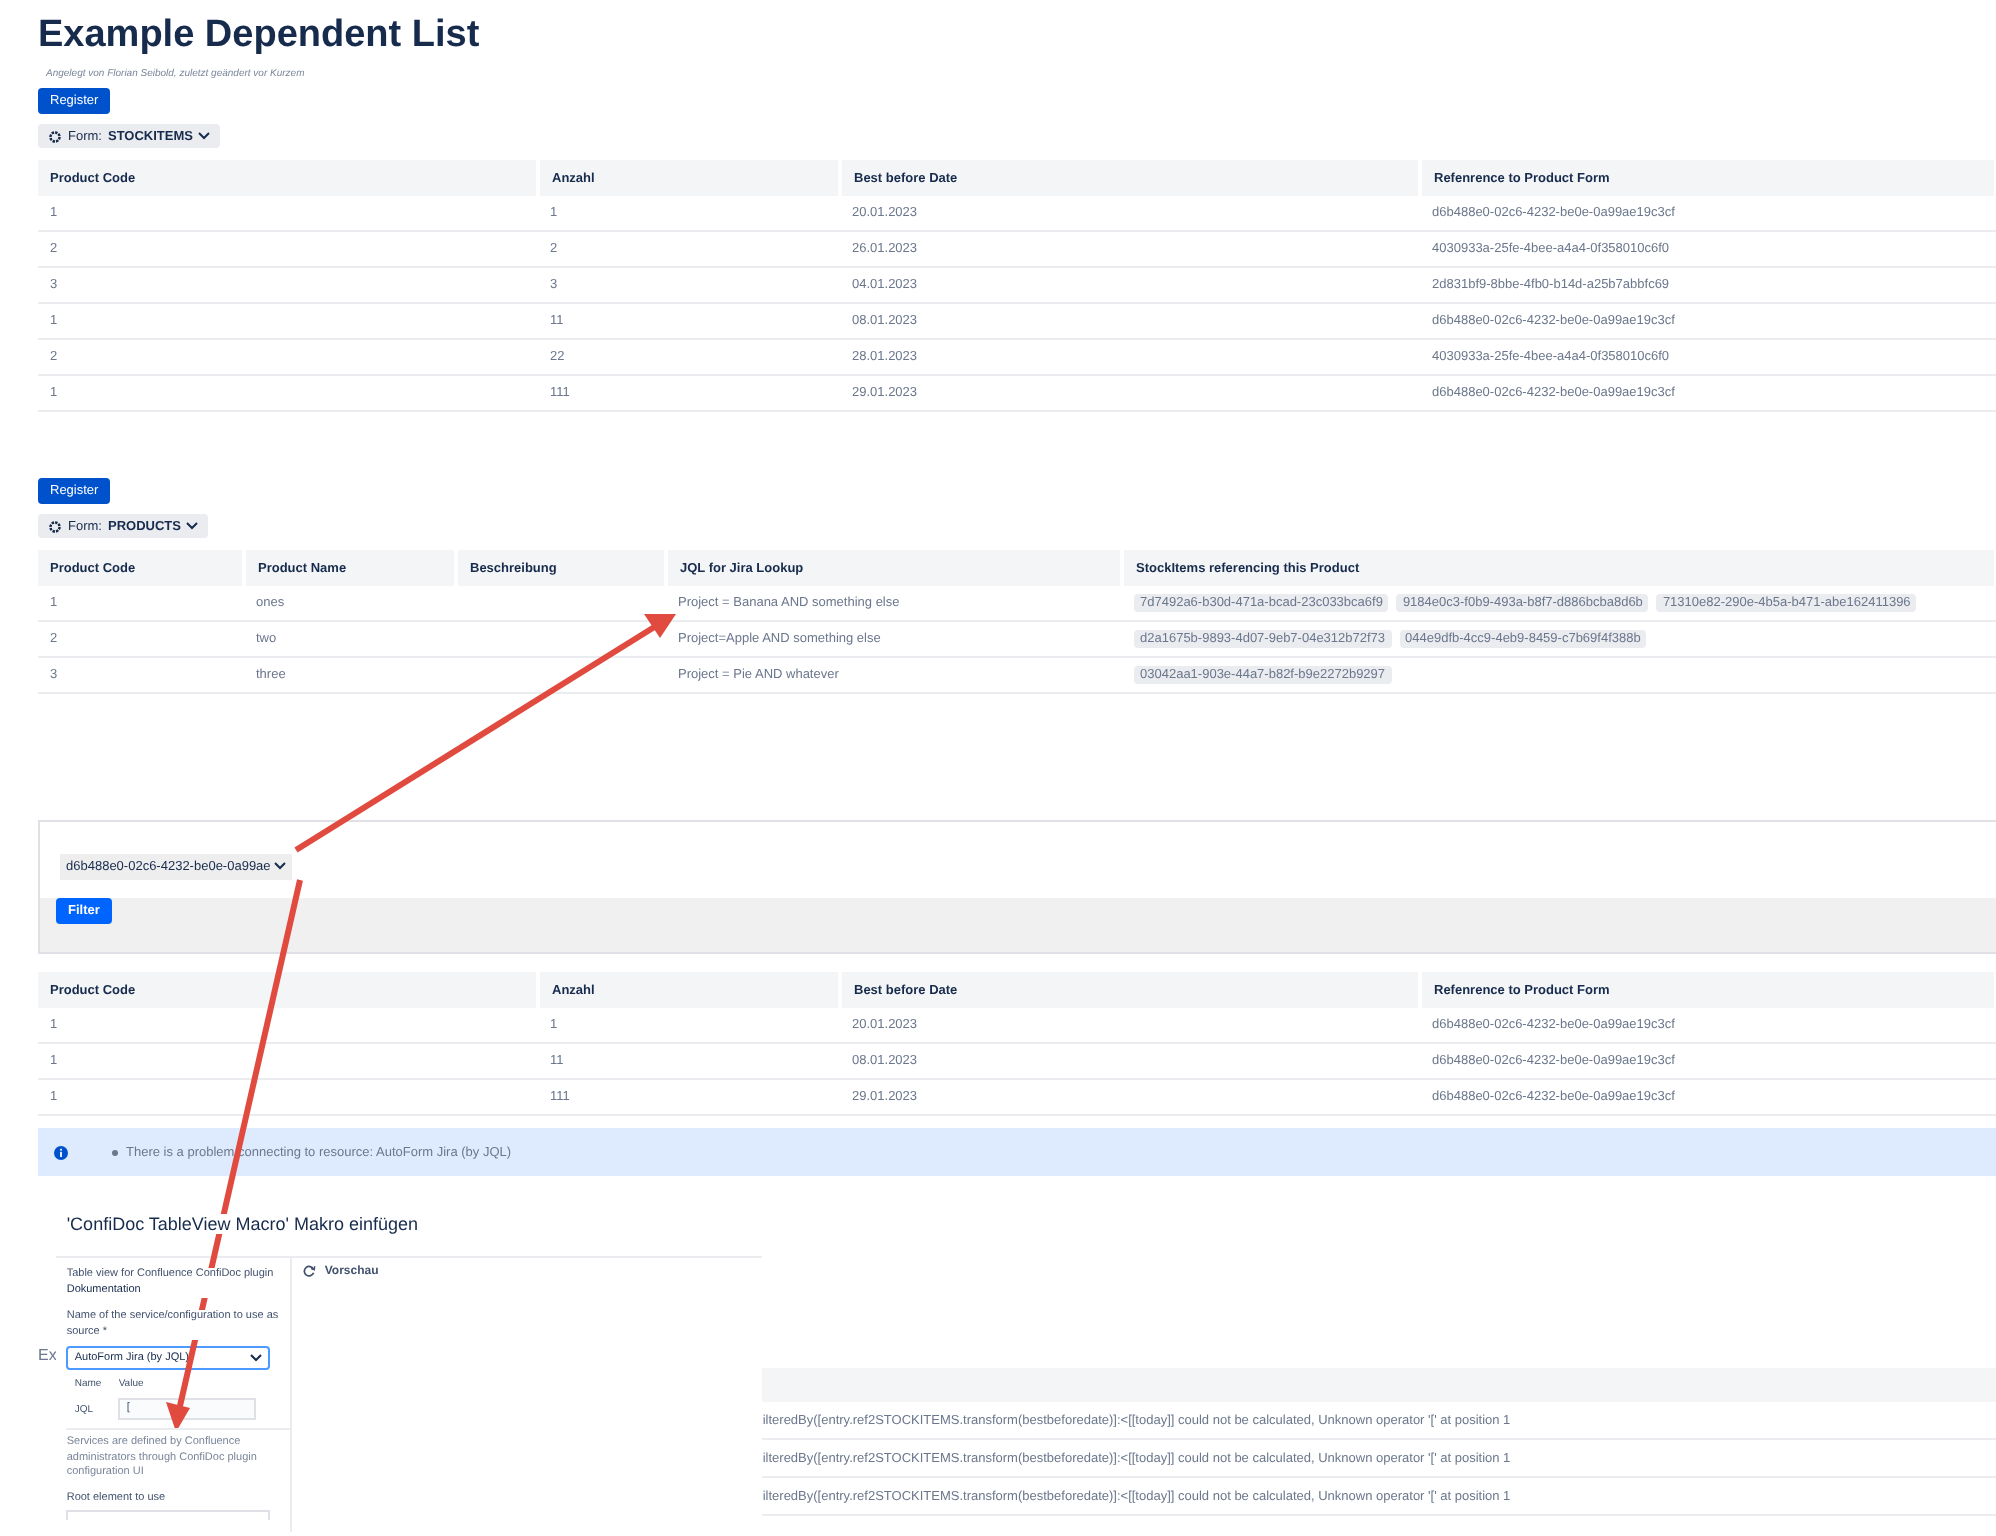 The width and height of the screenshot is (1996, 1536). What do you see at coordinates (115, 1152) in the screenshot?
I see `bullet-icon` at bounding box center [115, 1152].